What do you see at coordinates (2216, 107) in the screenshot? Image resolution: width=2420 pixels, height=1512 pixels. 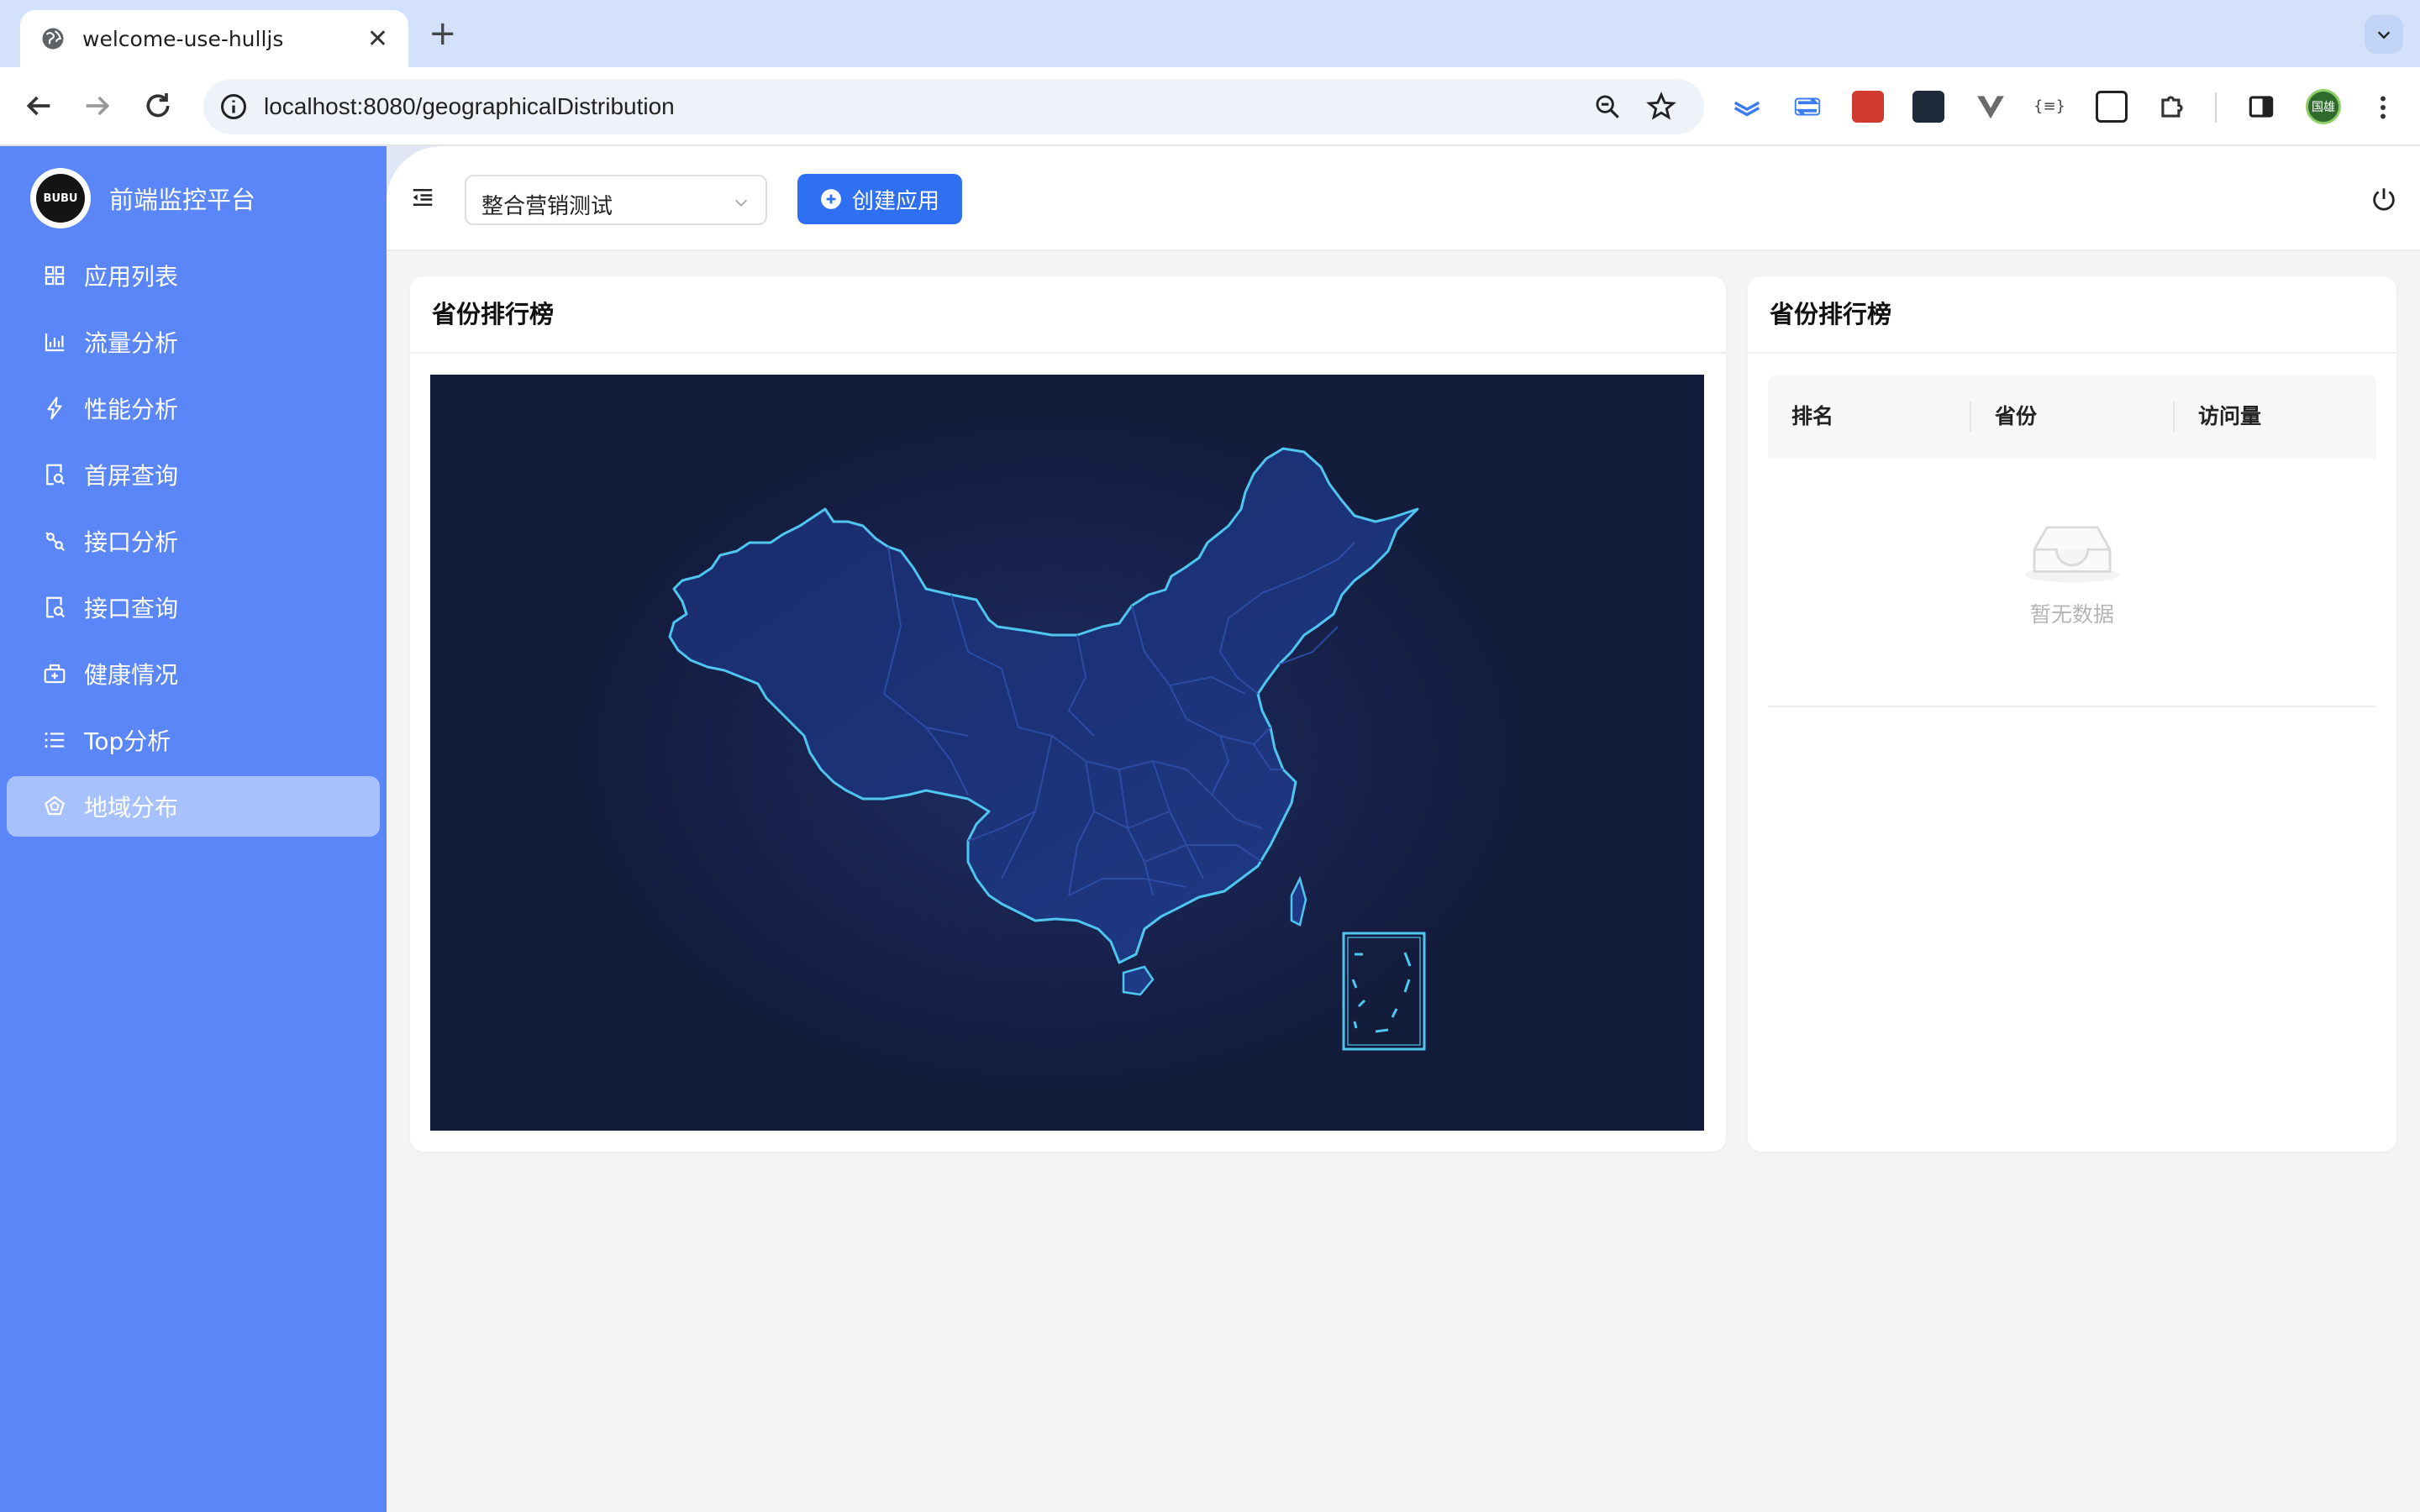 I see `toolbar-divider` at bounding box center [2216, 107].